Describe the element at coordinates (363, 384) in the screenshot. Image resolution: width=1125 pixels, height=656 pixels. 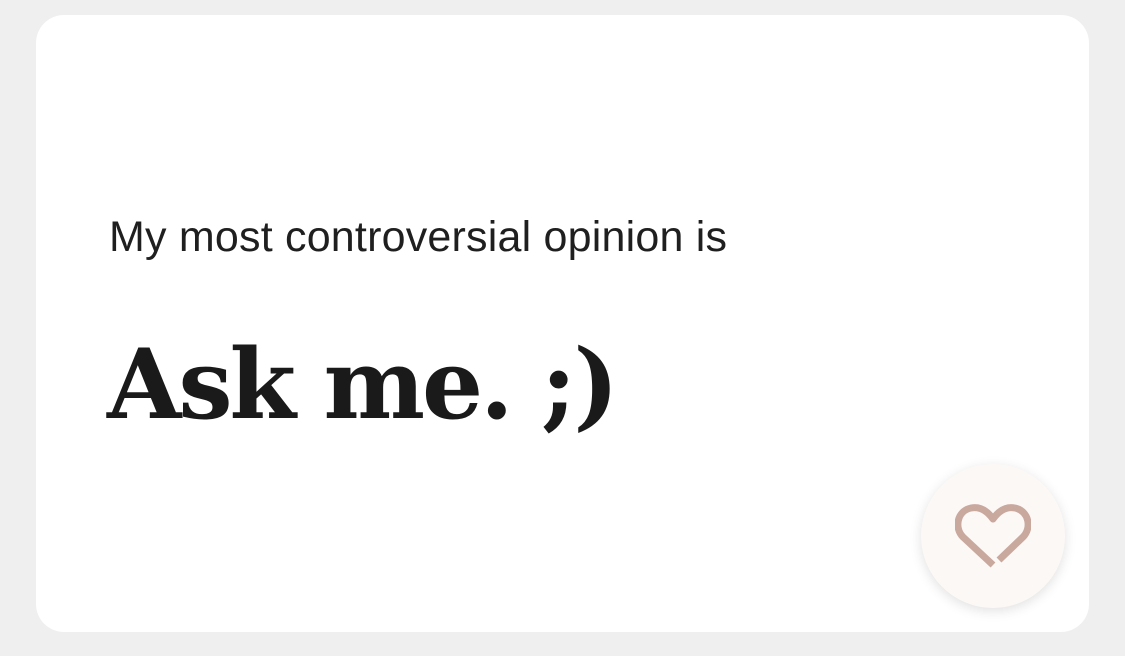
I see `prompt-answer: Ask me. ;)` at that location.